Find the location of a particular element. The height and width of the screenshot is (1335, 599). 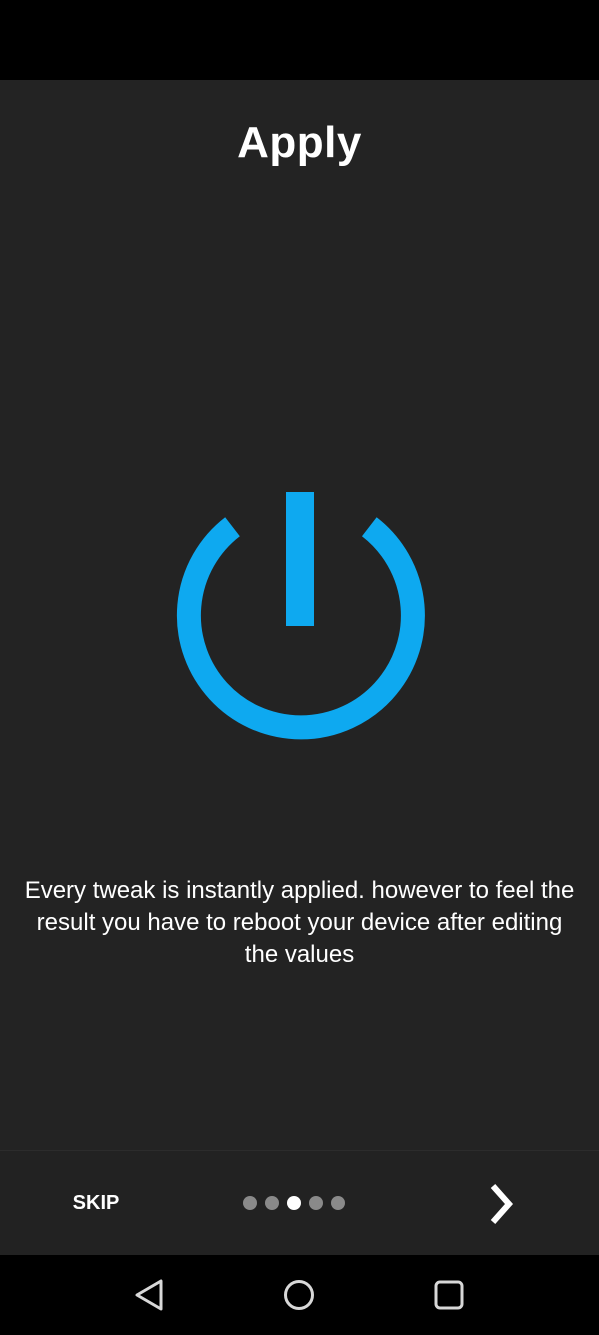

home-circle-icon is located at coordinates (299, 1295).